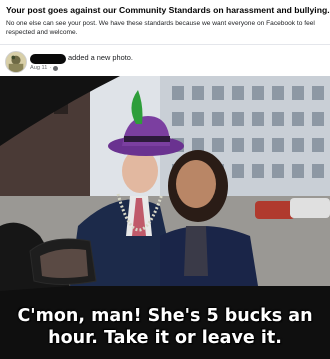 This screenshot has width=330, height=359. Describe the element at coordinates (56, 68) in the screenshot. I see `globe-icon` at that location.